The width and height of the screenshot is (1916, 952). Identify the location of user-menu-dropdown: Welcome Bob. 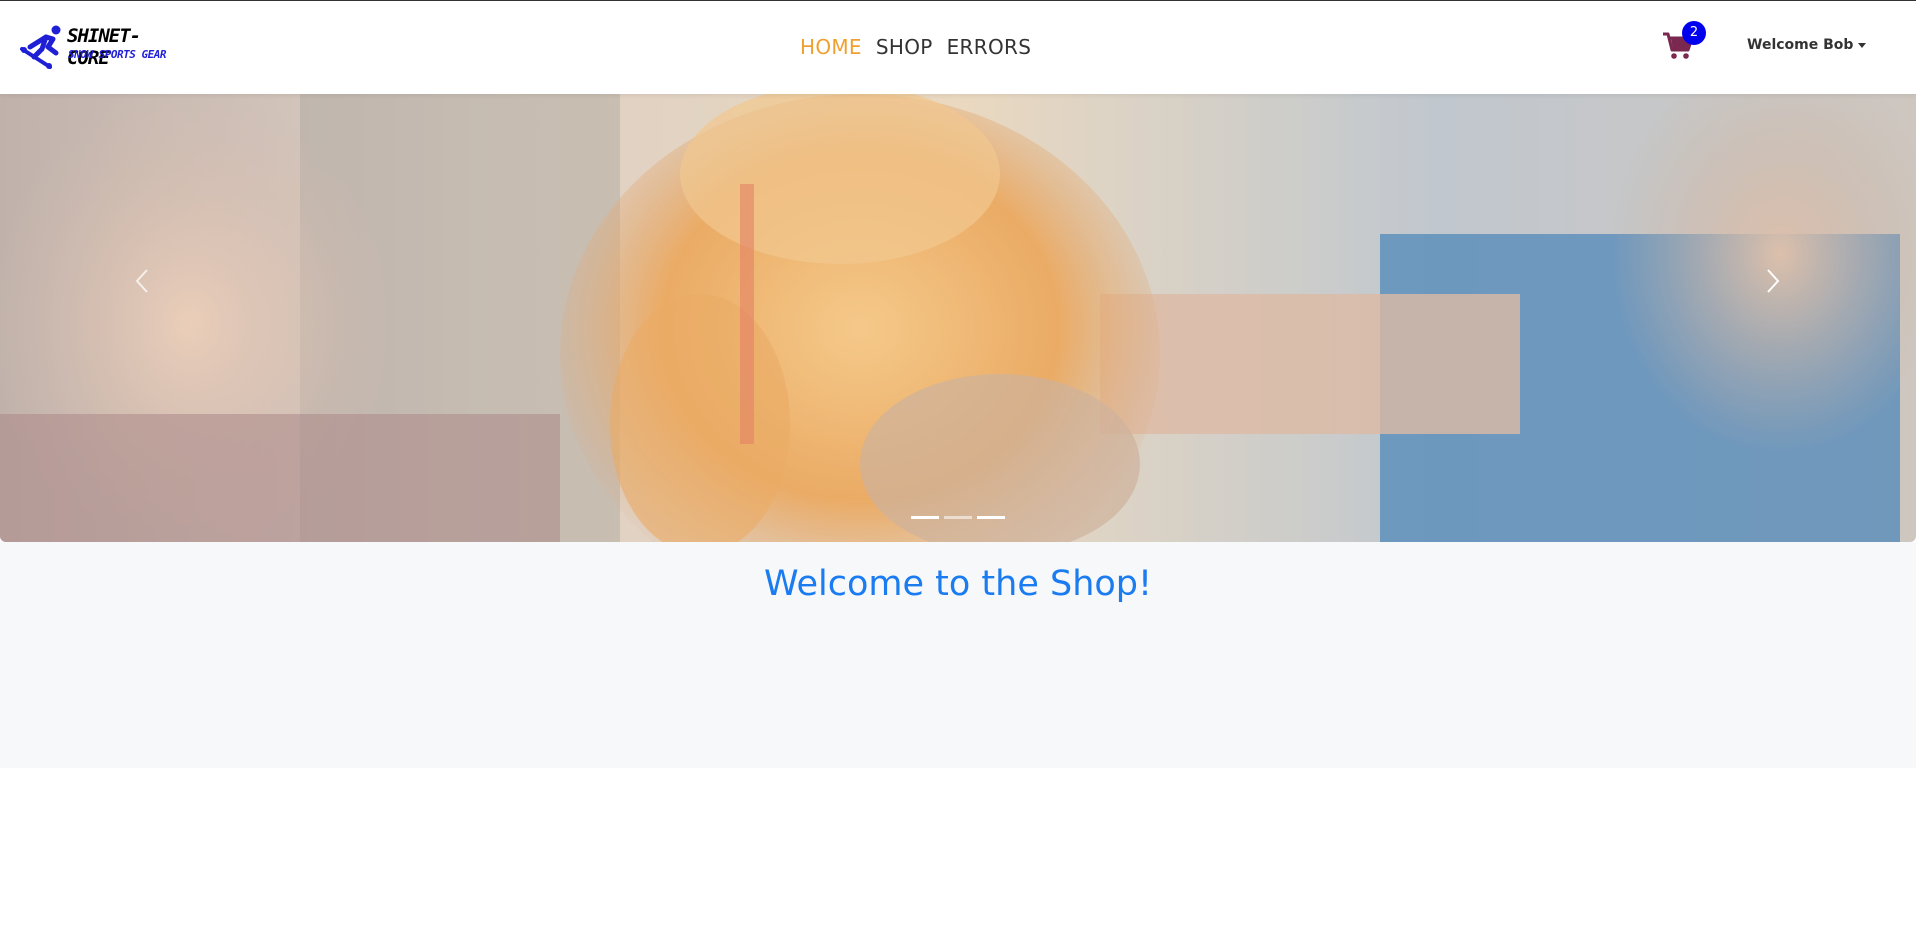
(1807, 45).